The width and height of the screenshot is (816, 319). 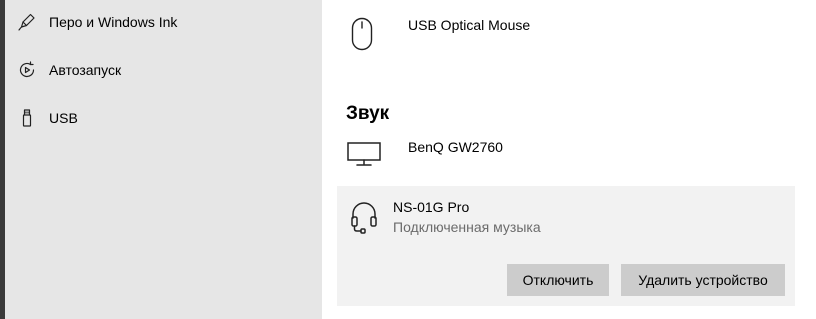 What do you see at coordinates (27, 118) in the screenshot?
I see `usb-icon` at bounding box center [27, 118].